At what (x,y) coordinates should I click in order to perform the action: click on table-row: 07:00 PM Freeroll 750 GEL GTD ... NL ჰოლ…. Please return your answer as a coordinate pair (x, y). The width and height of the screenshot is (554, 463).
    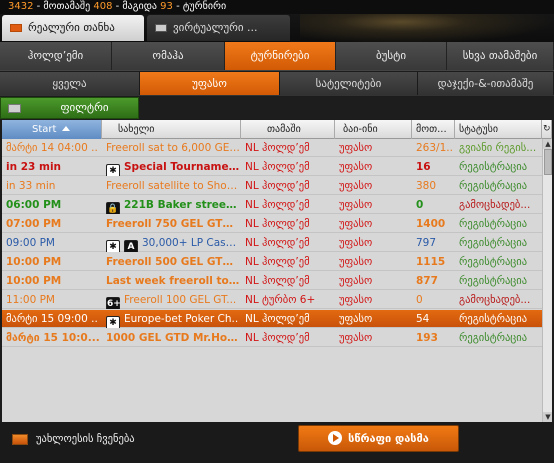
    Looking at the image, I should click on (272, 224).